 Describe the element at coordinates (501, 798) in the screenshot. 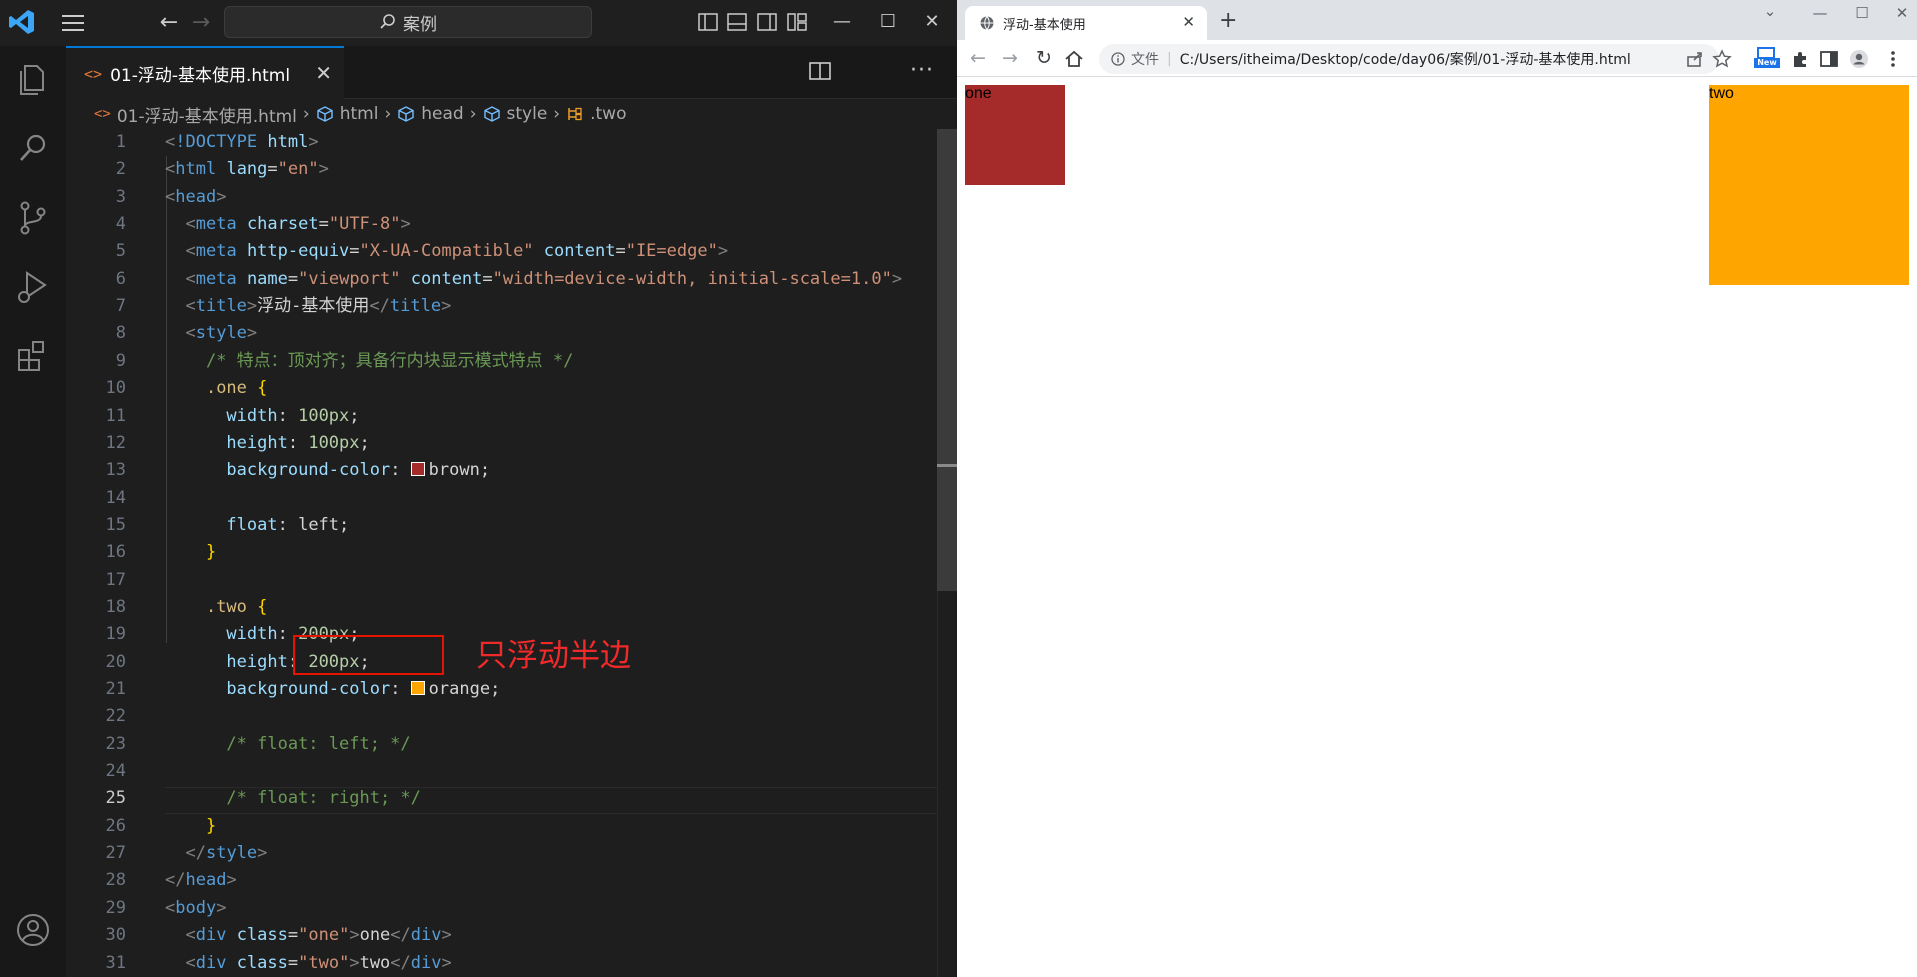

I see `code-line: 25 /* float: right; */` at that location.